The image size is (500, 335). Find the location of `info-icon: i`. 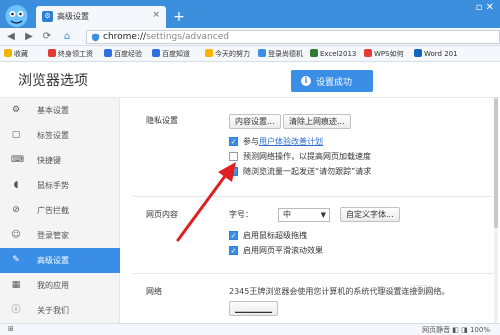

info-icon: i is located at coordinates (306, 81).